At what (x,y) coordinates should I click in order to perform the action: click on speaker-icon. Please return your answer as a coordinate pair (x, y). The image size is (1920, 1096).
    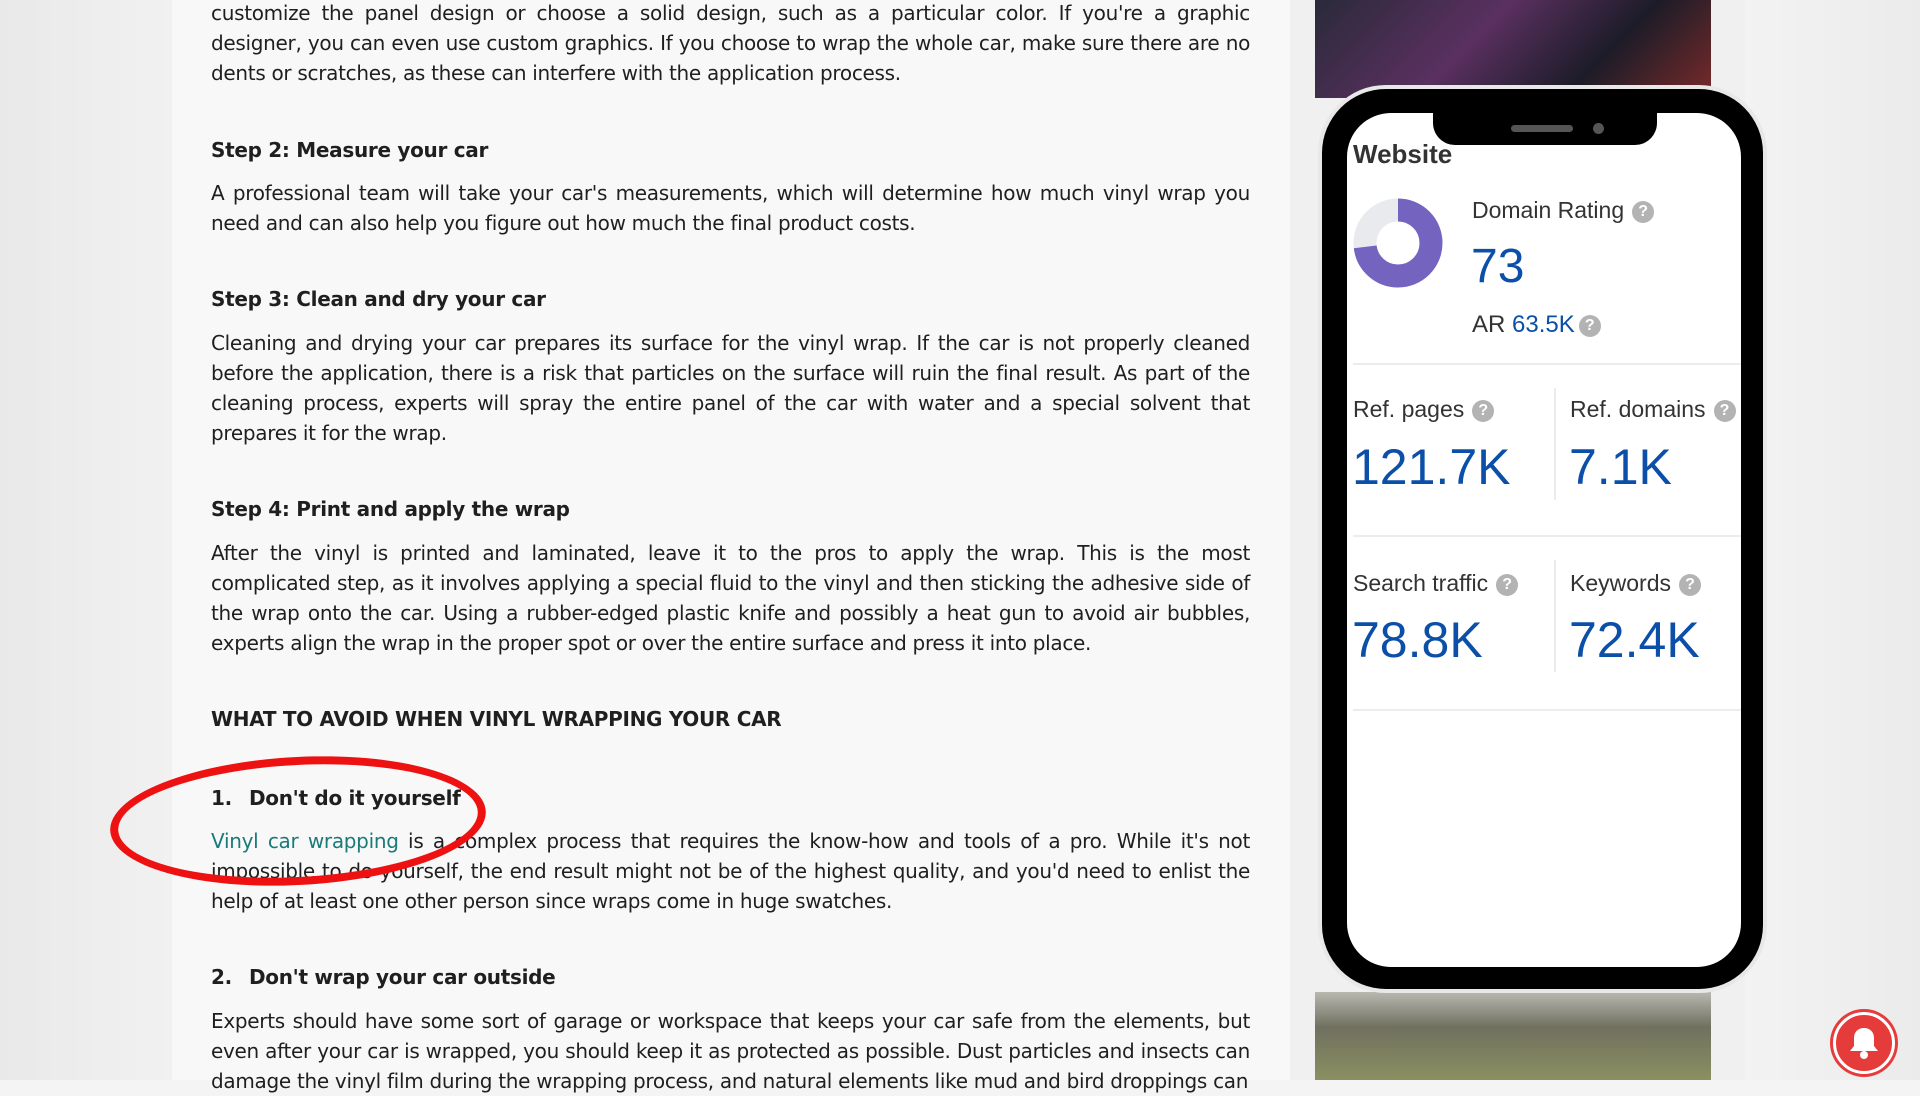
    Looking at the image, I should click on (1542, 128).